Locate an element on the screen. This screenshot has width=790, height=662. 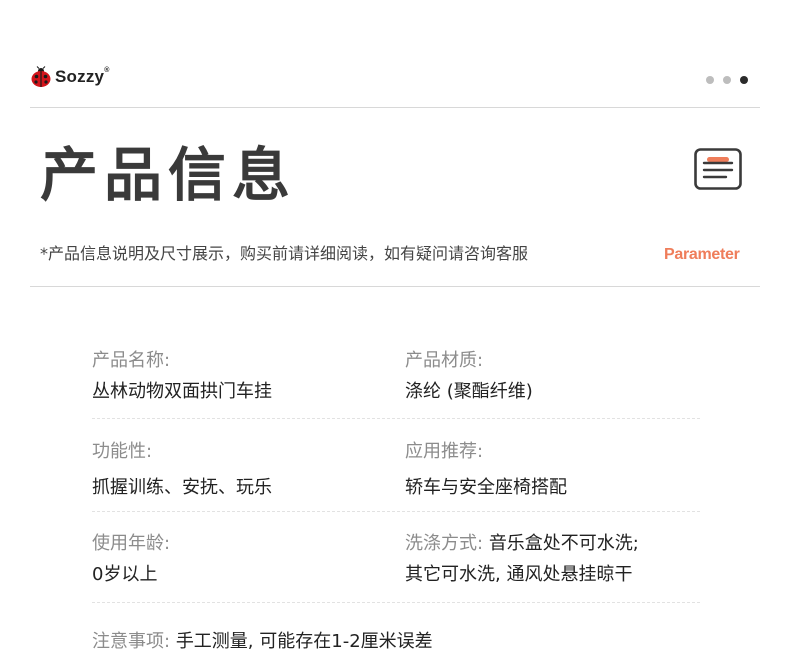
section-divider is located at coordinates (395, 286).